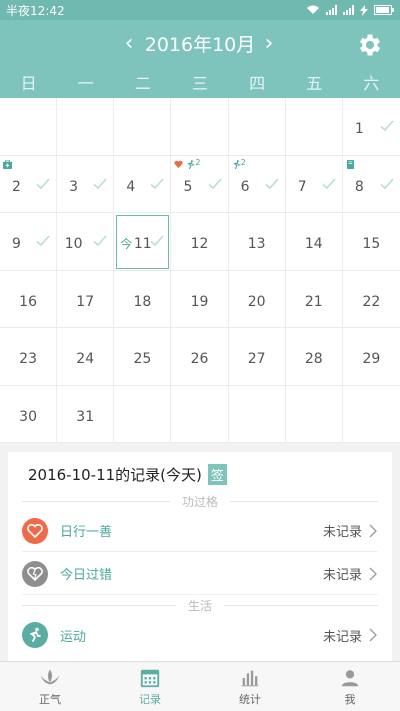 The width and height of the screenshot is (400, 711). What do you see at coordinates (86, 414) in the screenshot?
I see `calendar-day-31: 31` at bounding box center [86, 414].